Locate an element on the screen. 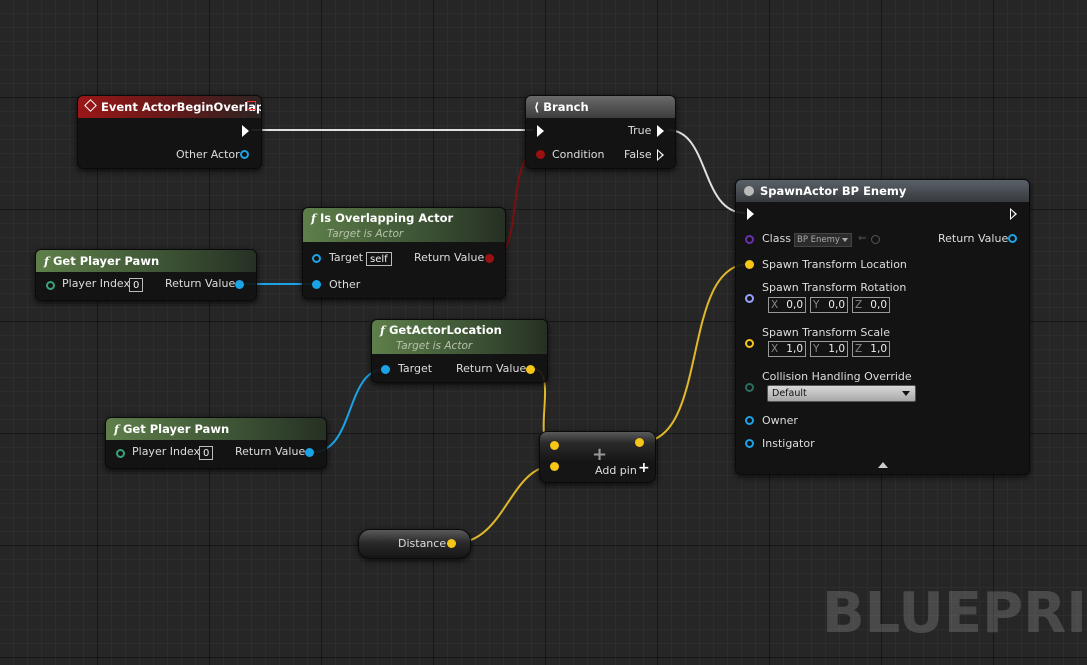  class-dropdown: BP Enemy is located at coordinates (823, 240).